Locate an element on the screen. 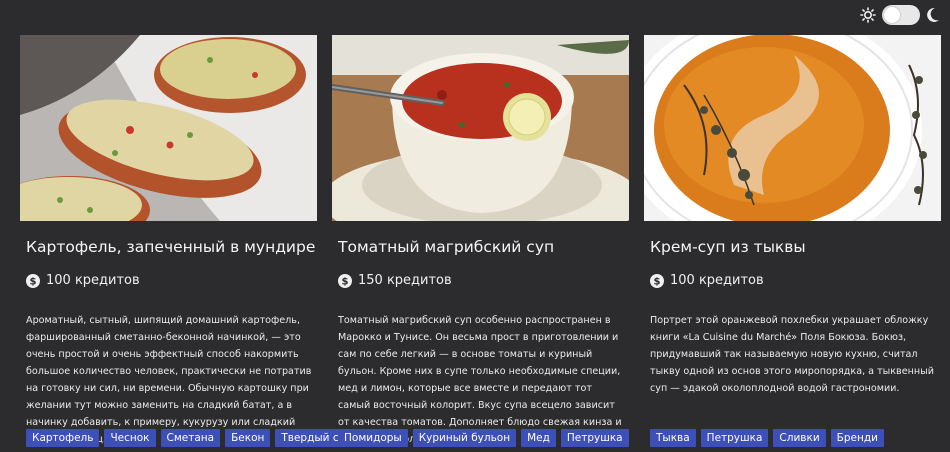  tag: Бекон is located at coordinates (248, 438).